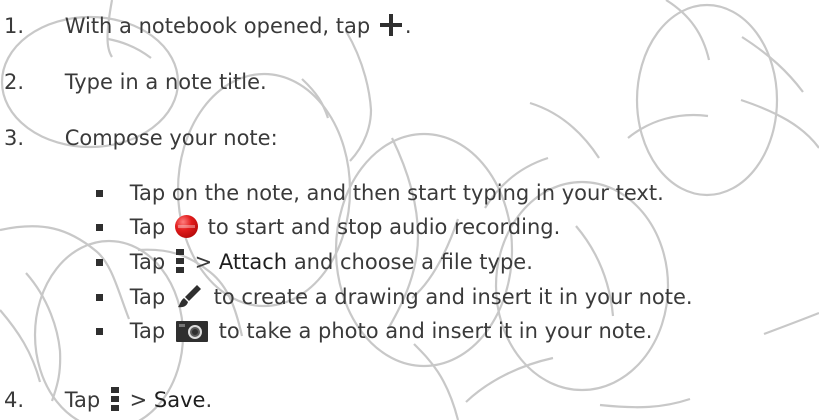  Describe the element at coordinates (82, 400) in the screenshot. I see `step-text-start: Tap` at that location.